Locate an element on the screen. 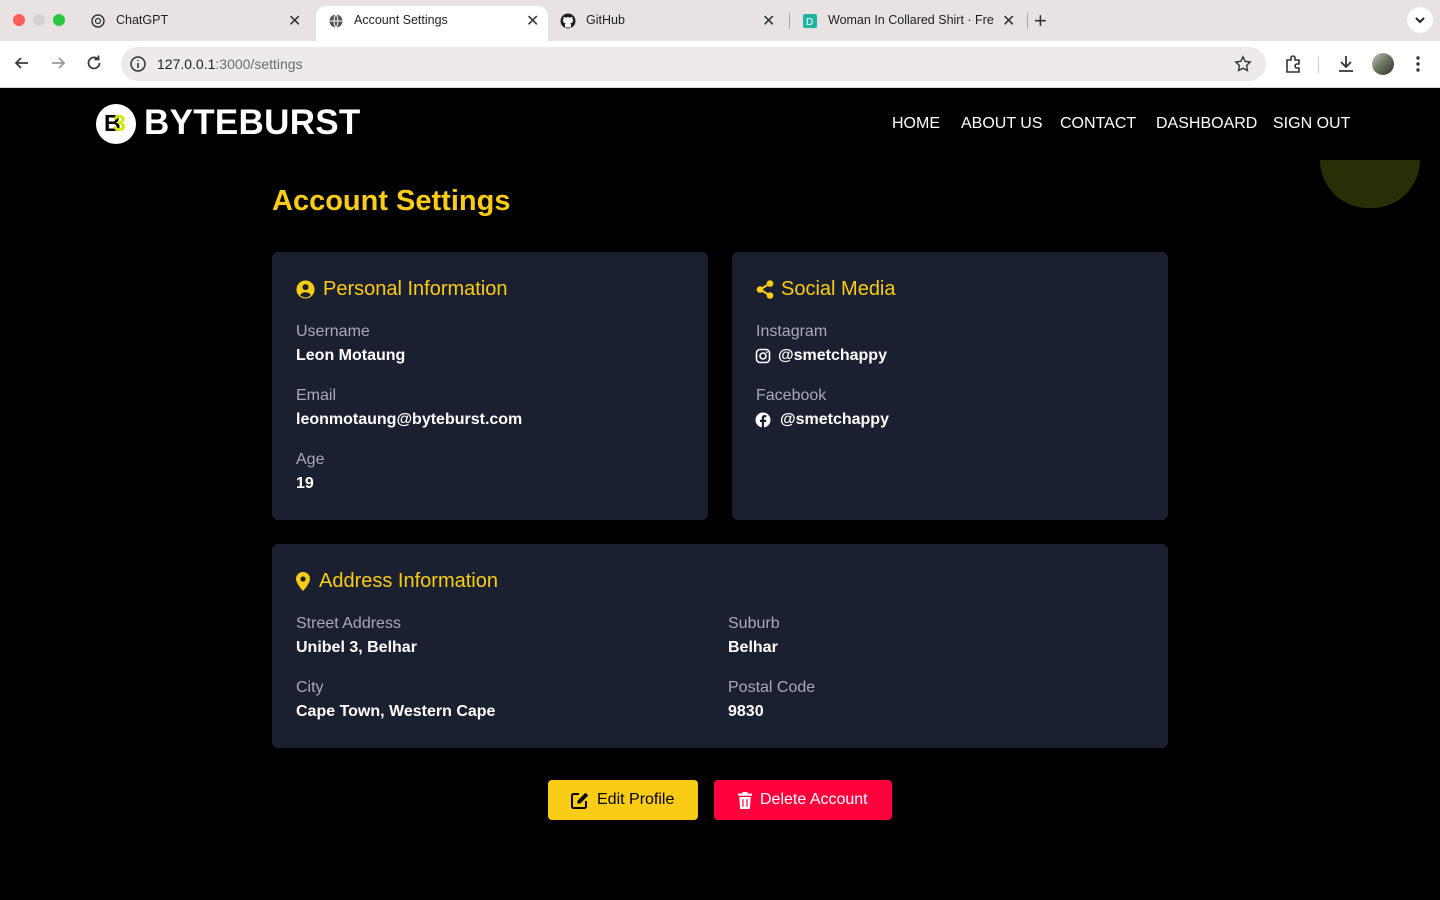  globe-icon is located at coordinates (336, 21).